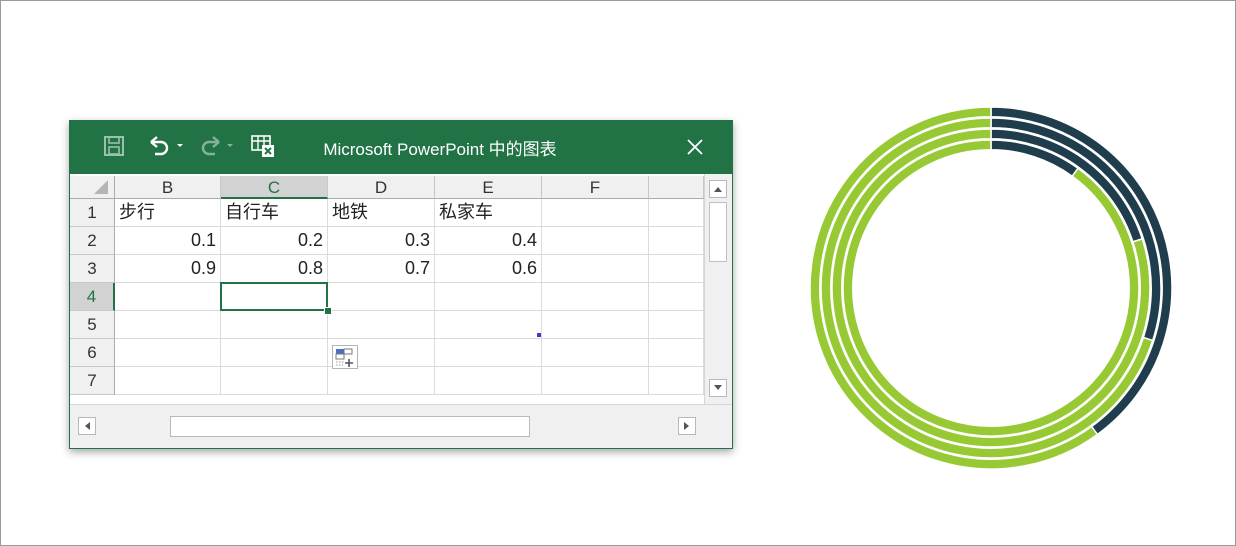 The image size is (1236, 546). What do you see at coordinates (168, 187) in the screenshot?
I see `column-header: B` at bounding box center [168, 187].